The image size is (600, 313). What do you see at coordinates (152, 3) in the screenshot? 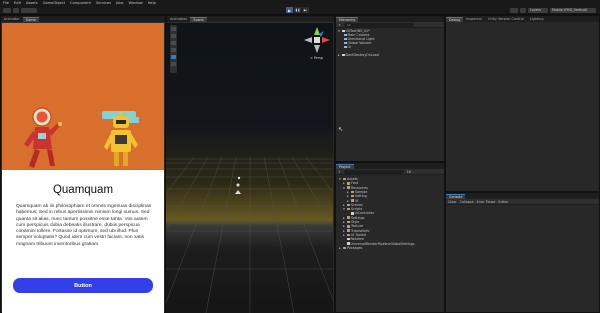
I see `menu-help: Help` at bounding box center [152, 3].